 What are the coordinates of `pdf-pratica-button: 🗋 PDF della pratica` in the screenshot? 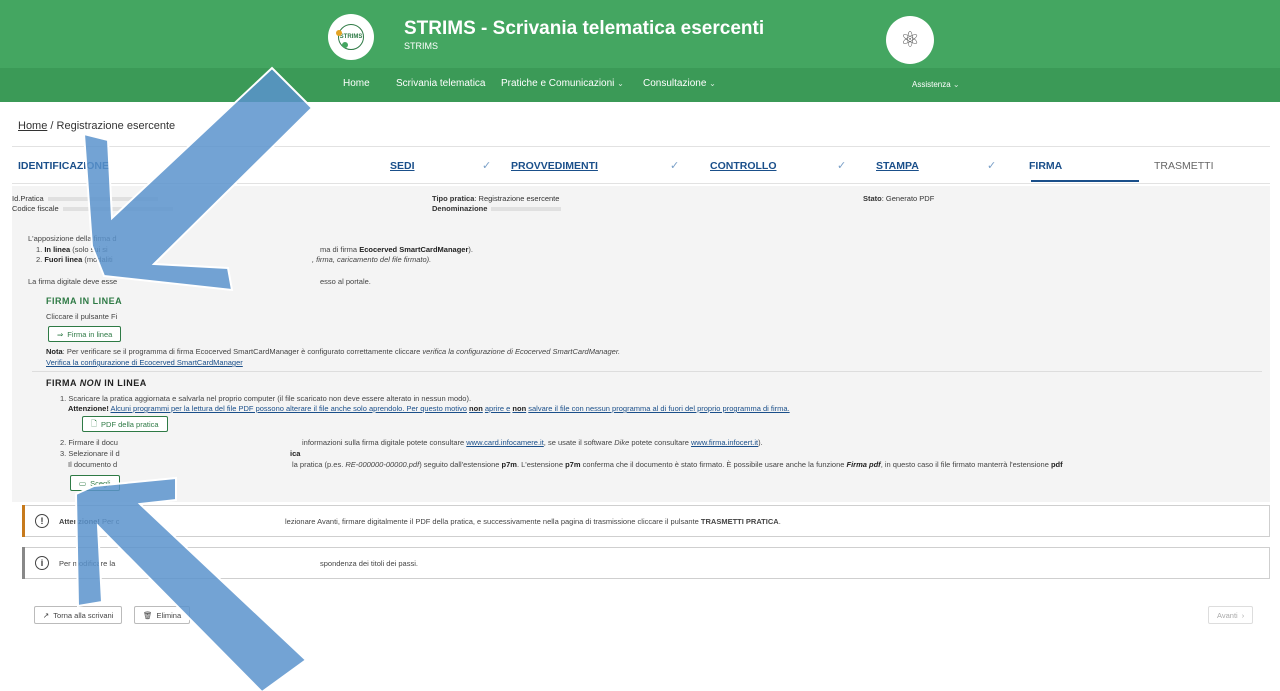 It's located at (125, 424).